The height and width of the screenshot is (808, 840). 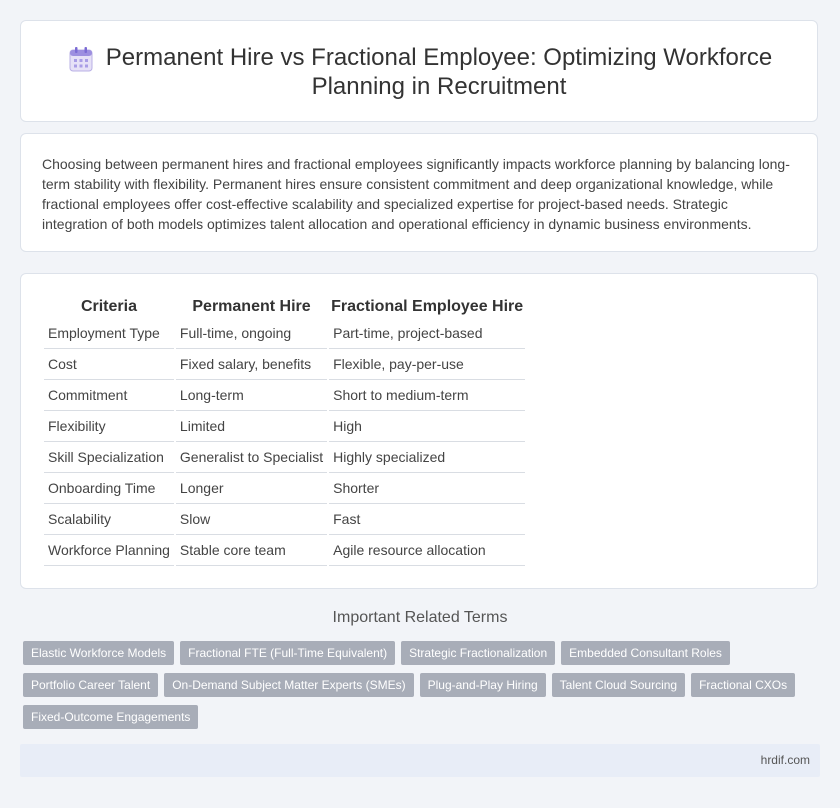 What do you see at coordinates (109, 426) in the screenshot?
I see `table-cell: Flexibility` at bounding box center [109, 426].